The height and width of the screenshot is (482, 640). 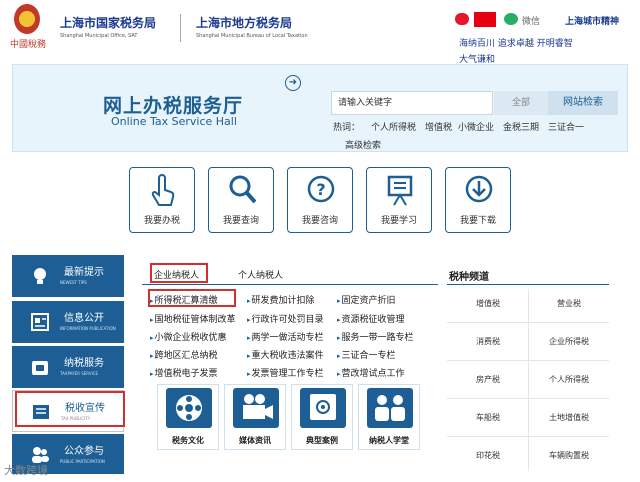 What do you see at coordinates (521, 103) in the screenshot?
I see `search-scope-select: 全部` at bounding box center [521, 103].